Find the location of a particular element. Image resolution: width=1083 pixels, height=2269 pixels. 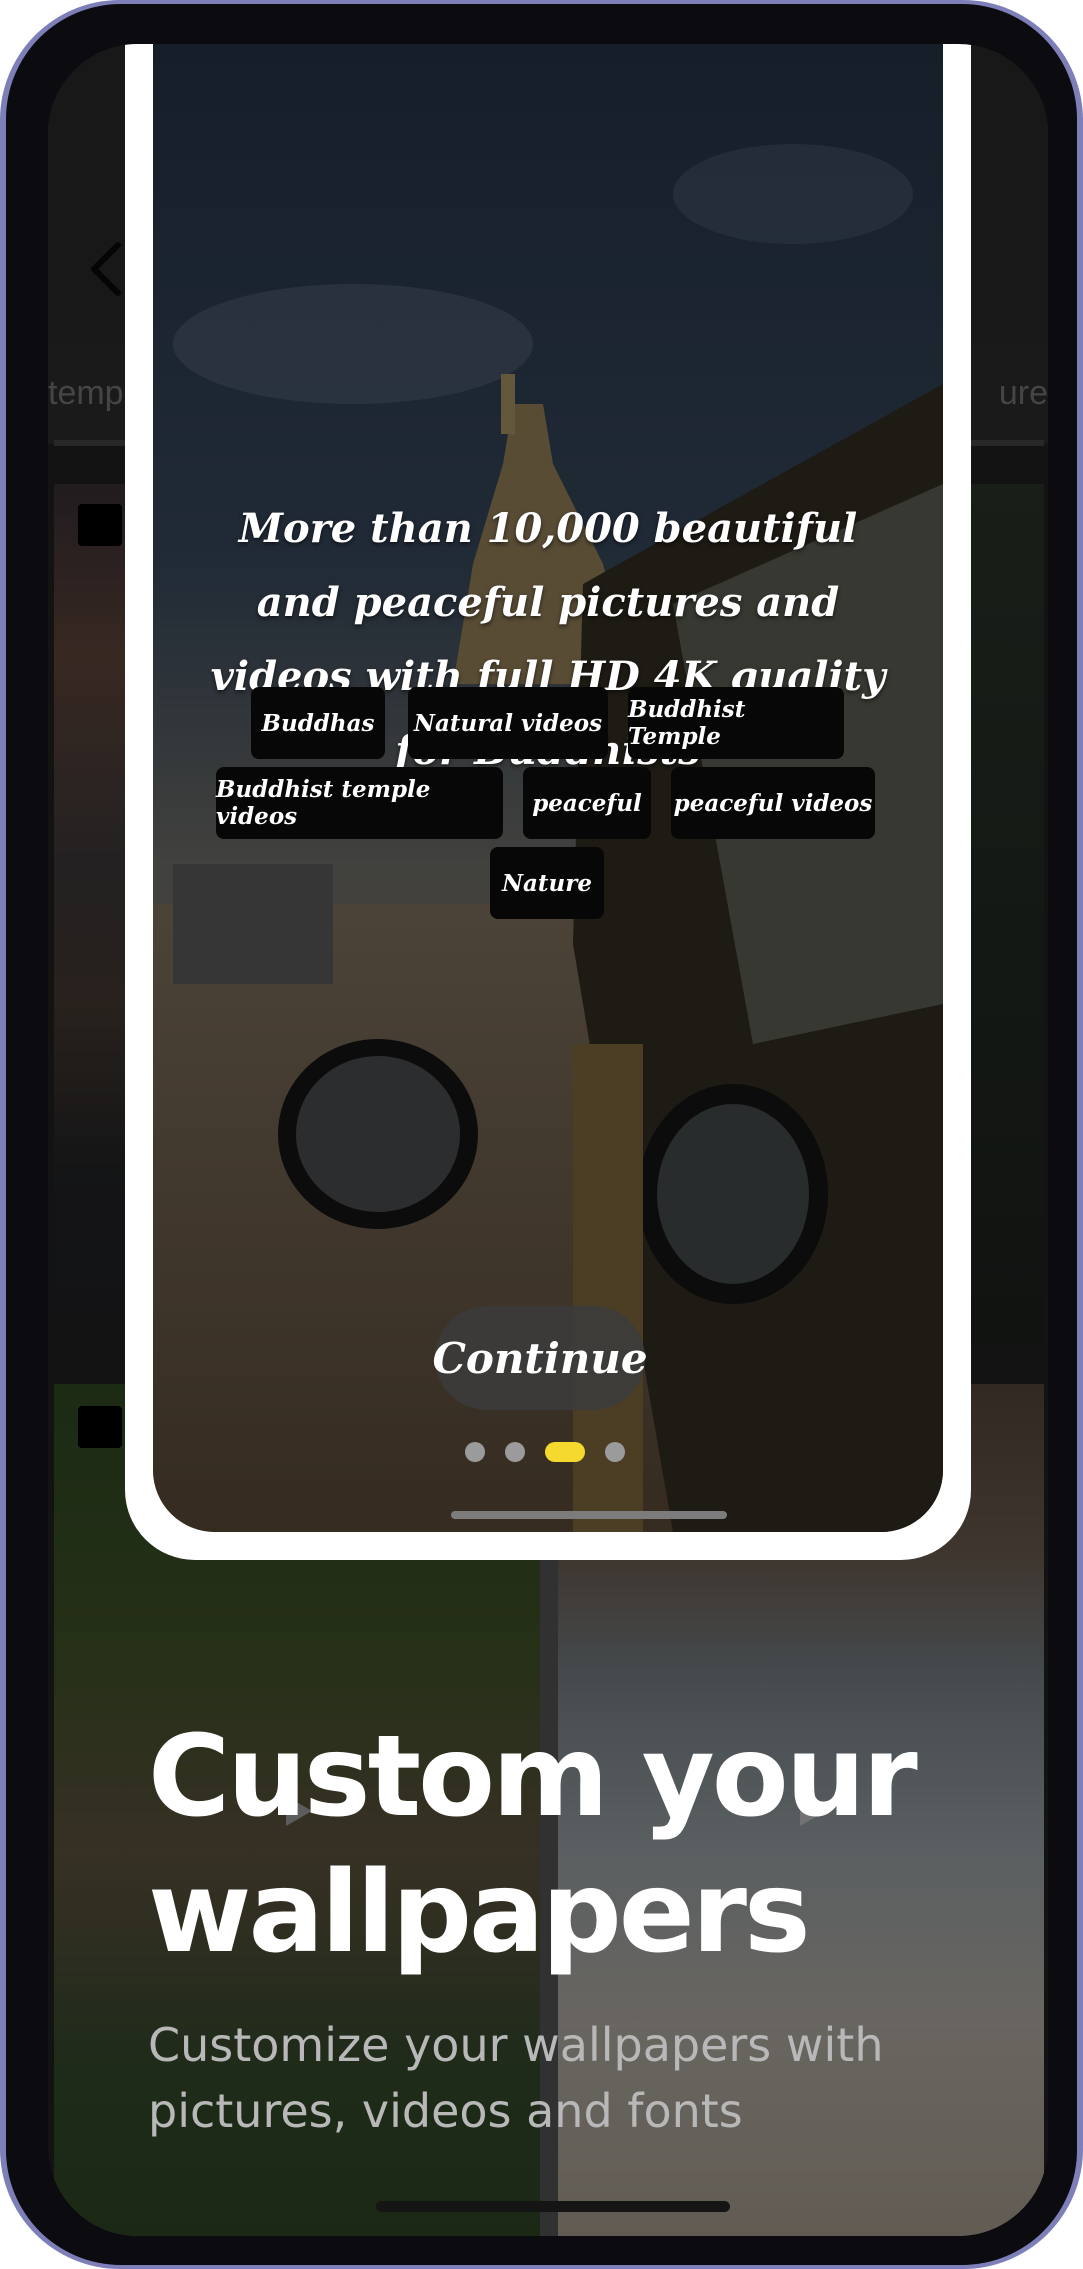

continue-button: Continue is located at coordinates (540, 1358).